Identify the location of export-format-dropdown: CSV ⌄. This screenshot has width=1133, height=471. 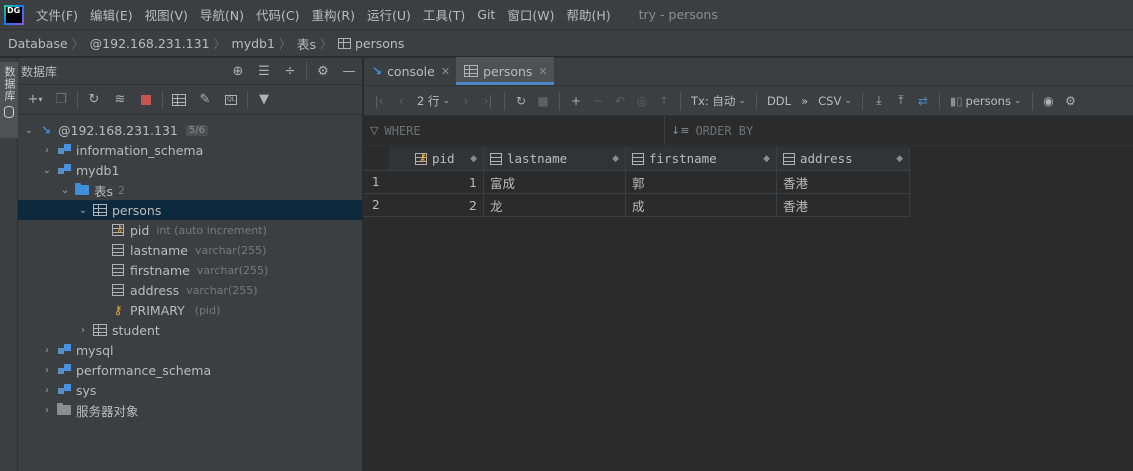
(835, 101).